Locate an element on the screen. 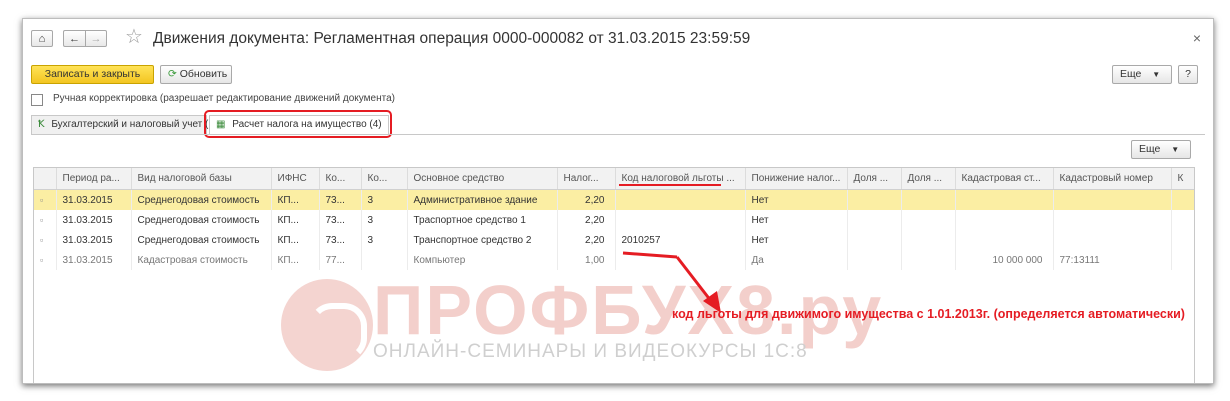 This screenshot has width=1230, height=401. arrow-right-icon: → is located at coordinates (96, 39).